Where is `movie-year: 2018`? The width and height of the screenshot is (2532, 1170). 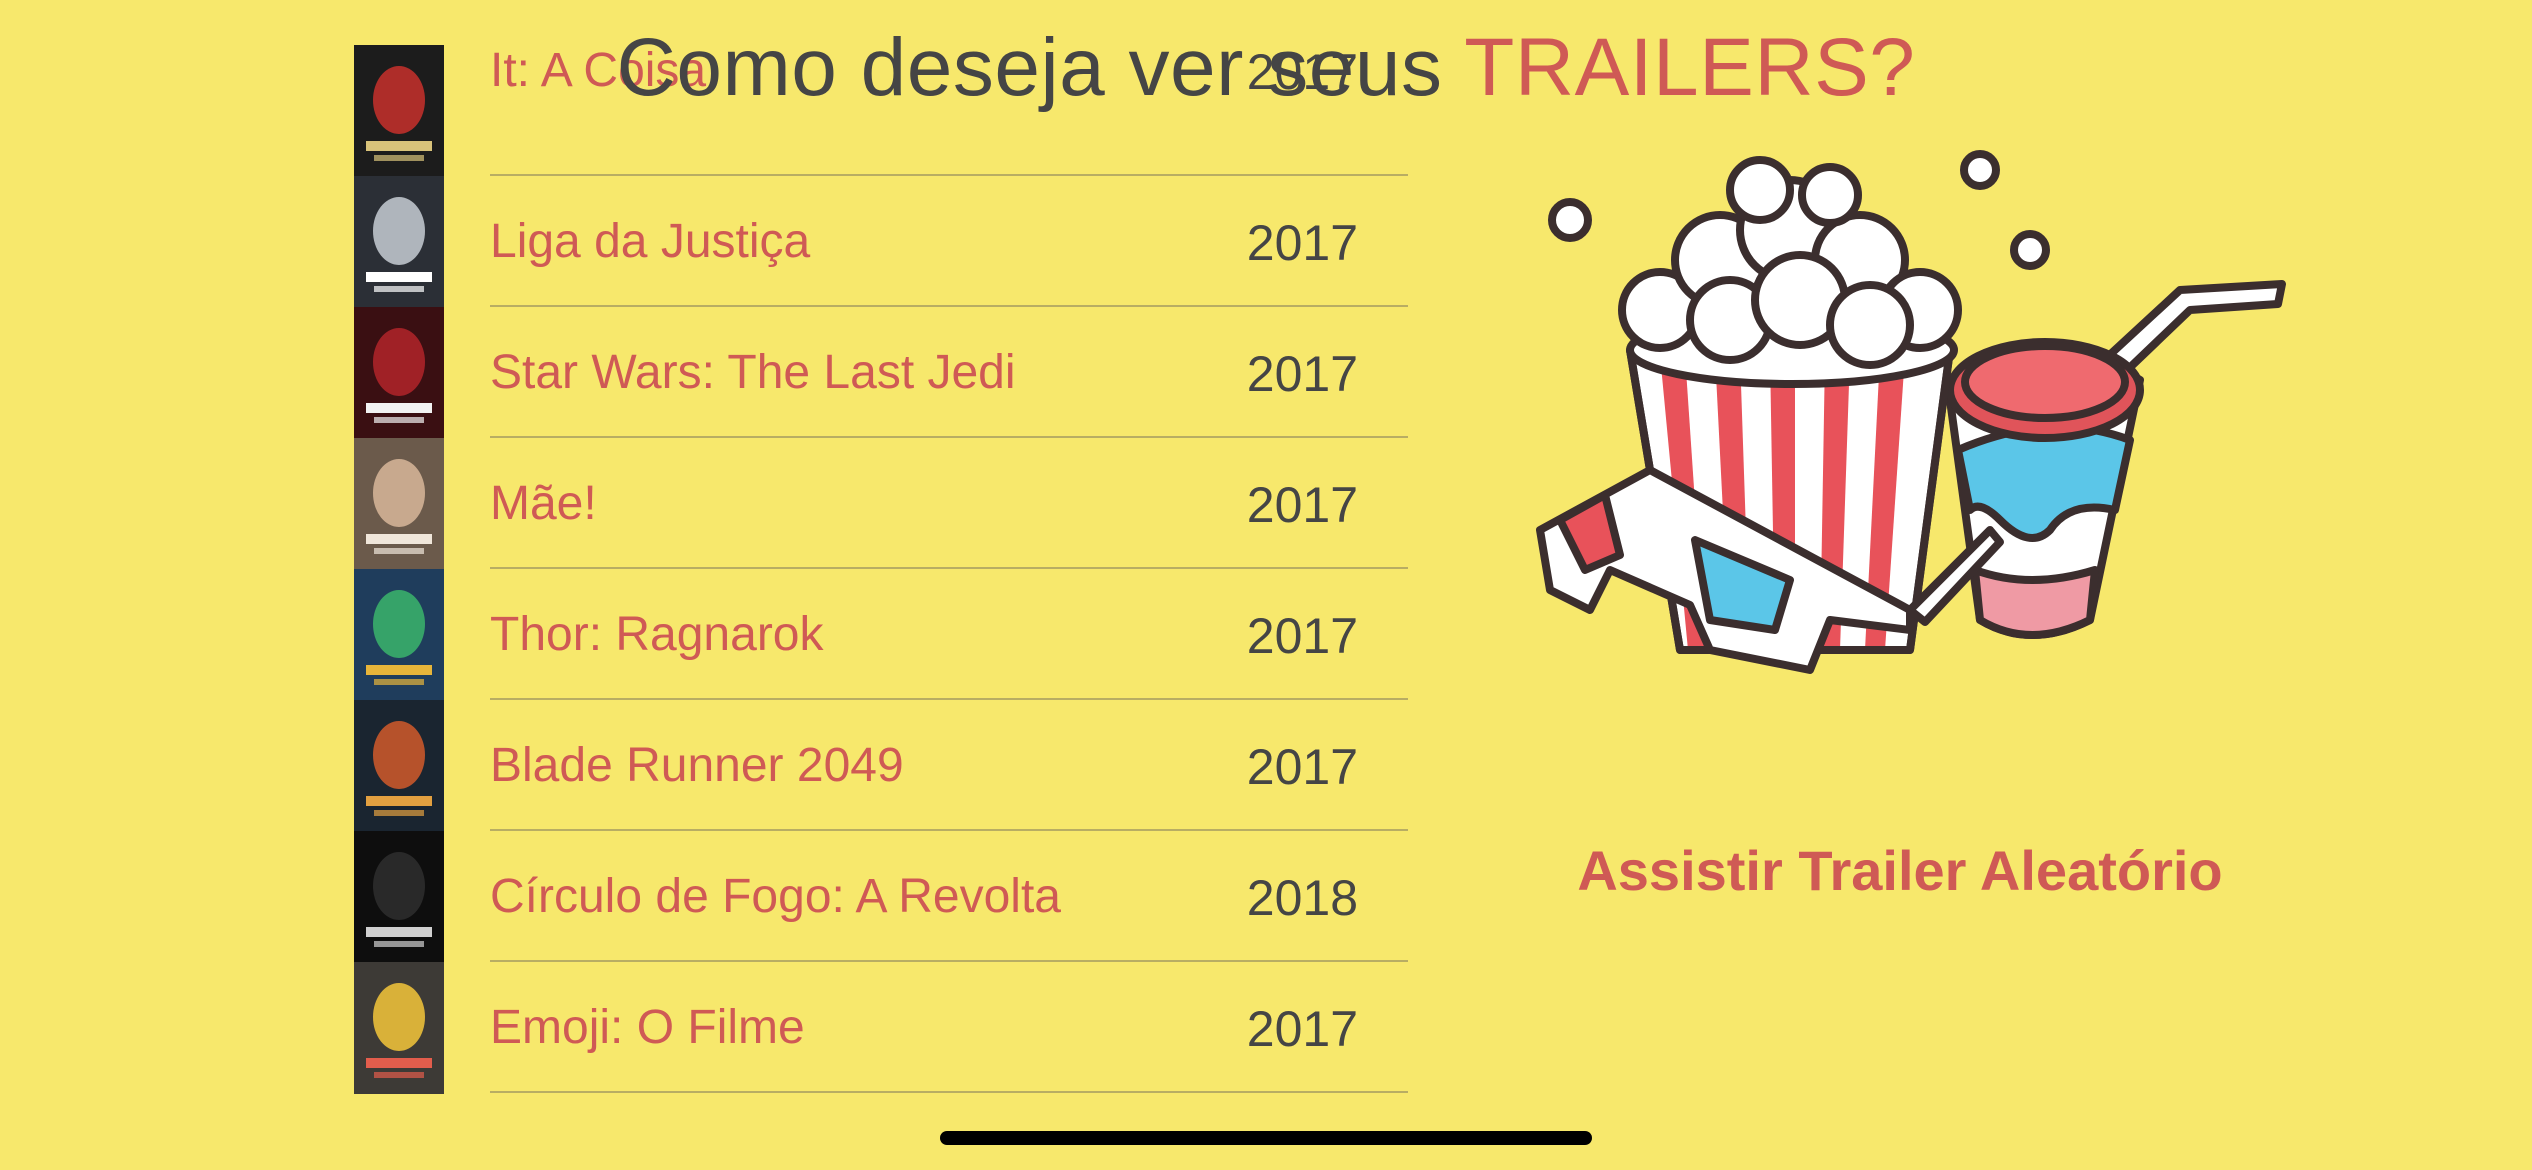
movie-year: 2018 is located at coordinates (1302, 898).